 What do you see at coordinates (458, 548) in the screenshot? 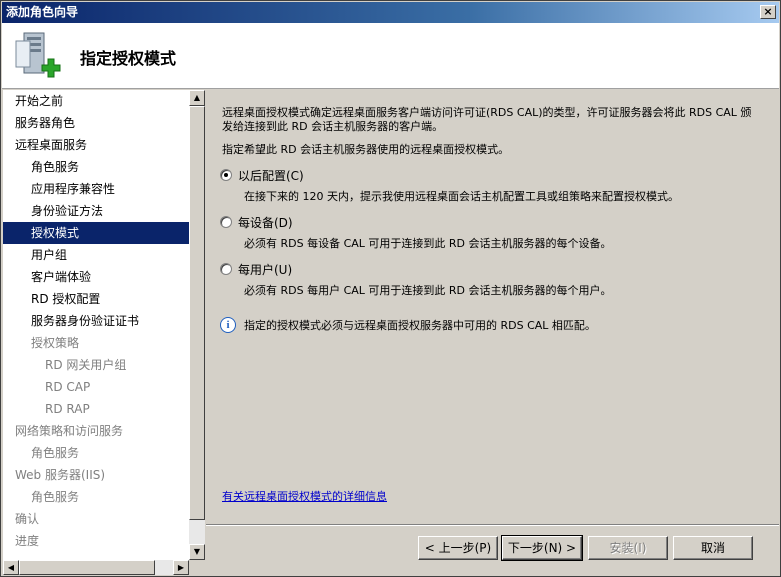
I see `previous-button: < 上一步(P)` at bounding box center [458, 548].